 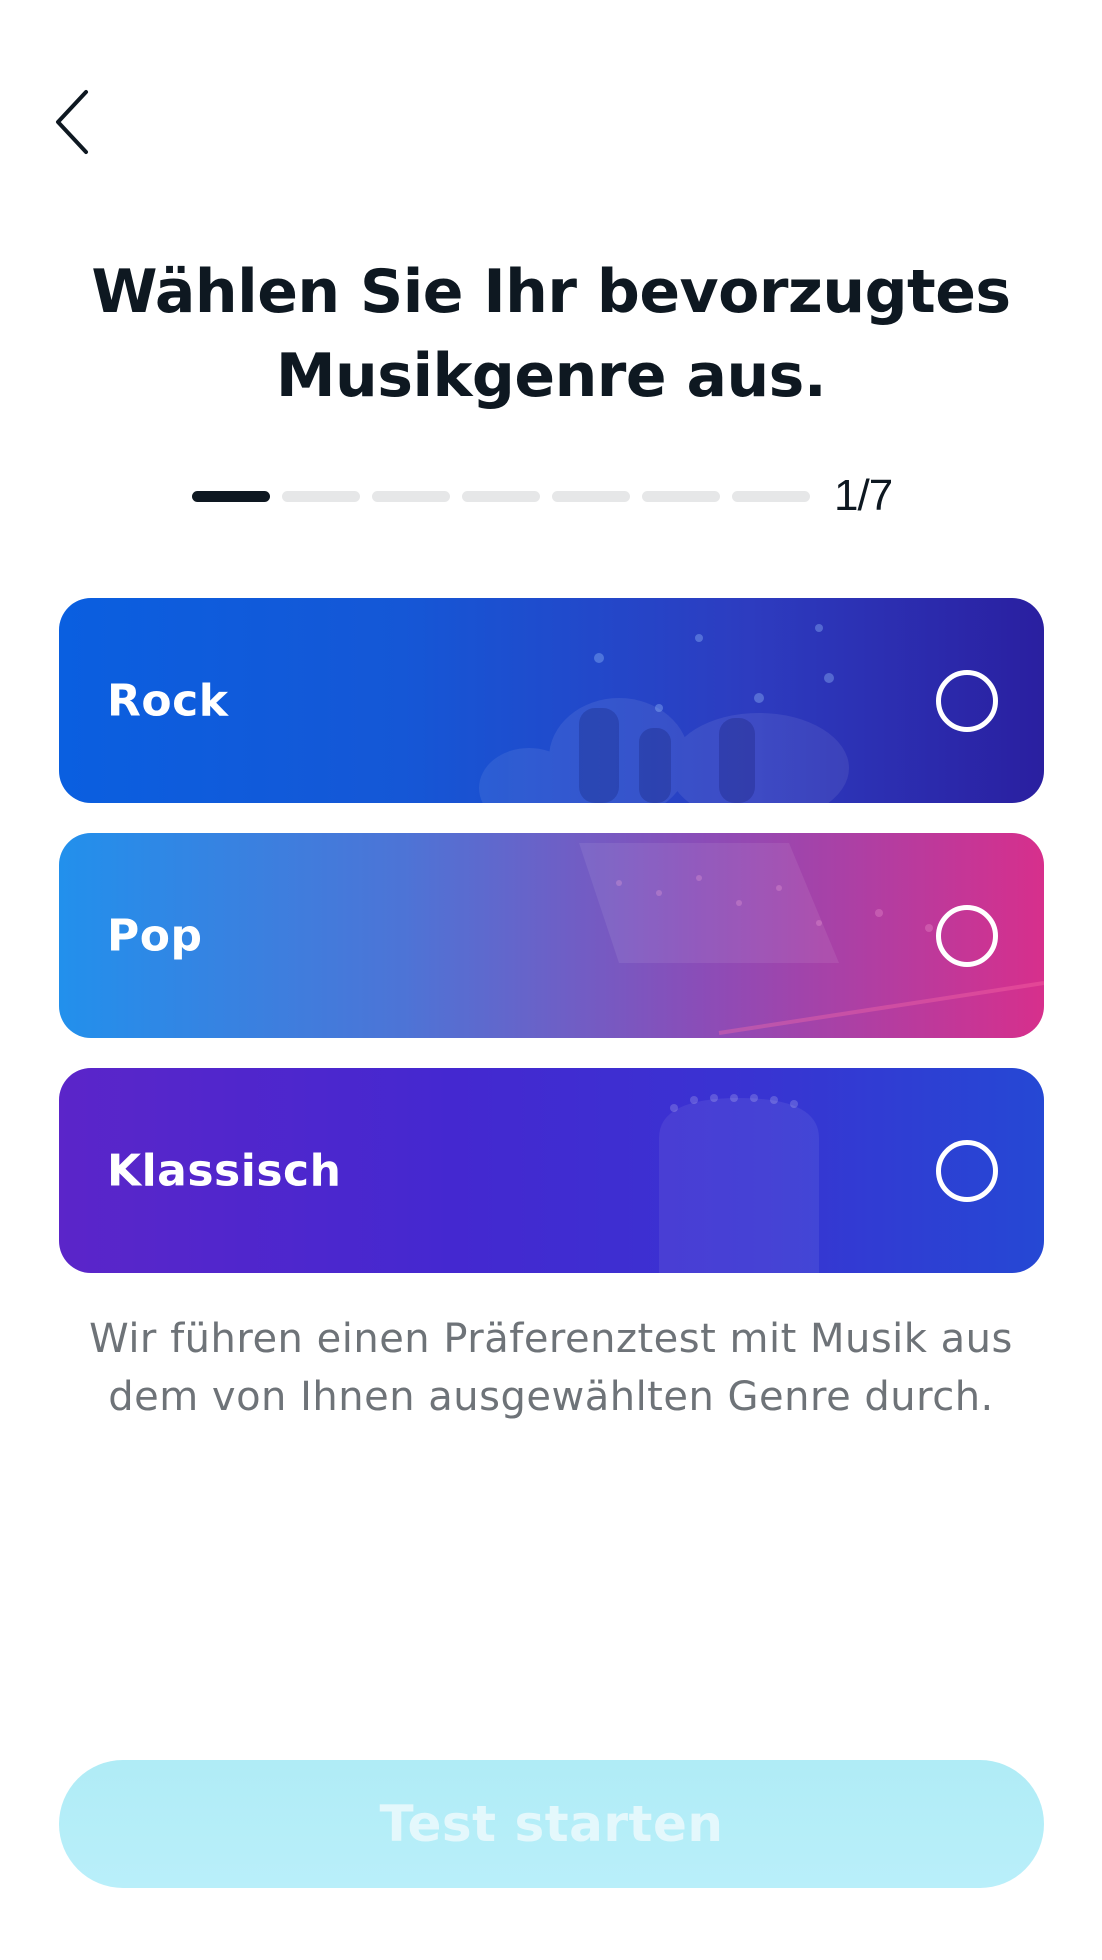 I want to click on progress-count: 1/7, so click(x=863, y=495).